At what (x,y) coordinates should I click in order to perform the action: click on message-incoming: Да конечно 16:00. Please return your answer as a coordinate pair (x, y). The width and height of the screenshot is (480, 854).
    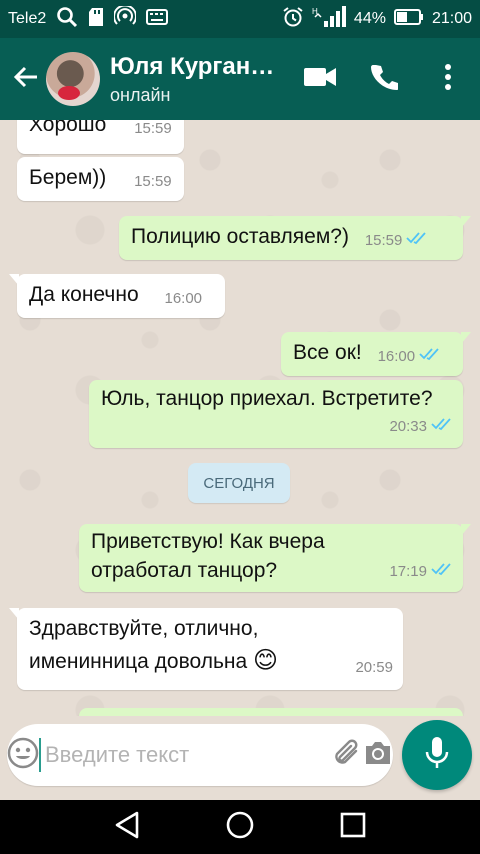
    Looking at the image, I should click on (117, 296).